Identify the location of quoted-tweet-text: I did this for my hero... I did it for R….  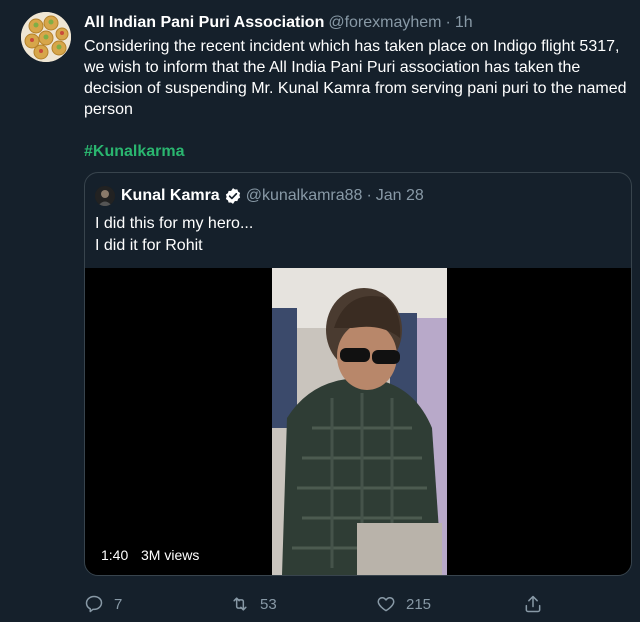
(174, 234).